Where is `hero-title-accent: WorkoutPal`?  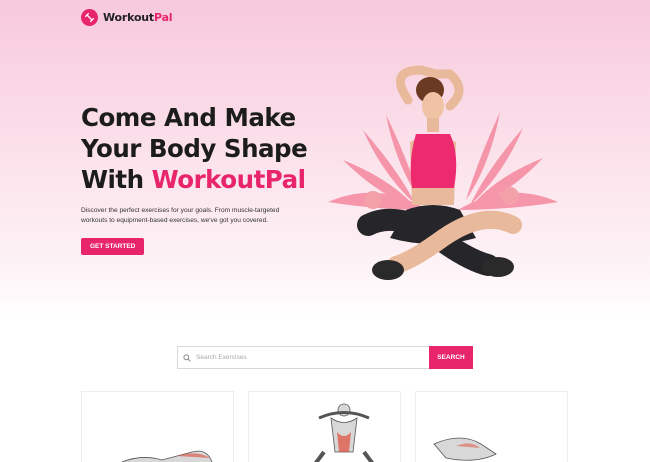
hero-title-accent: WorkoutPal is located at coordinates (228, 179).